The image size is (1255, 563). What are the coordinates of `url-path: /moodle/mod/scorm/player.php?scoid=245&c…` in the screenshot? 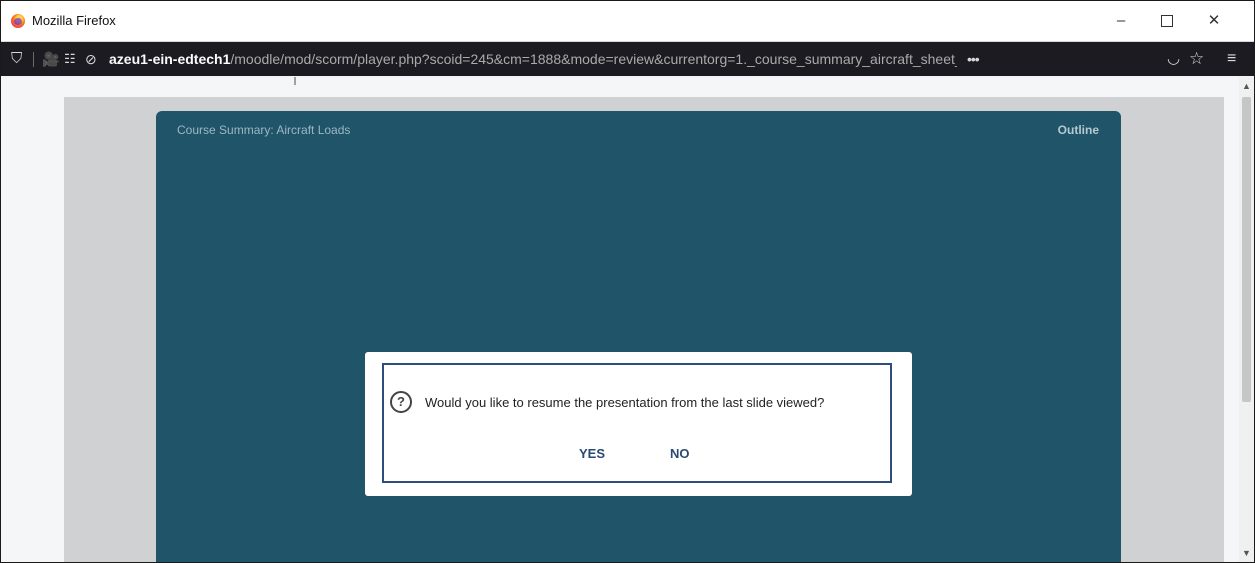 It's located at (593, 59).